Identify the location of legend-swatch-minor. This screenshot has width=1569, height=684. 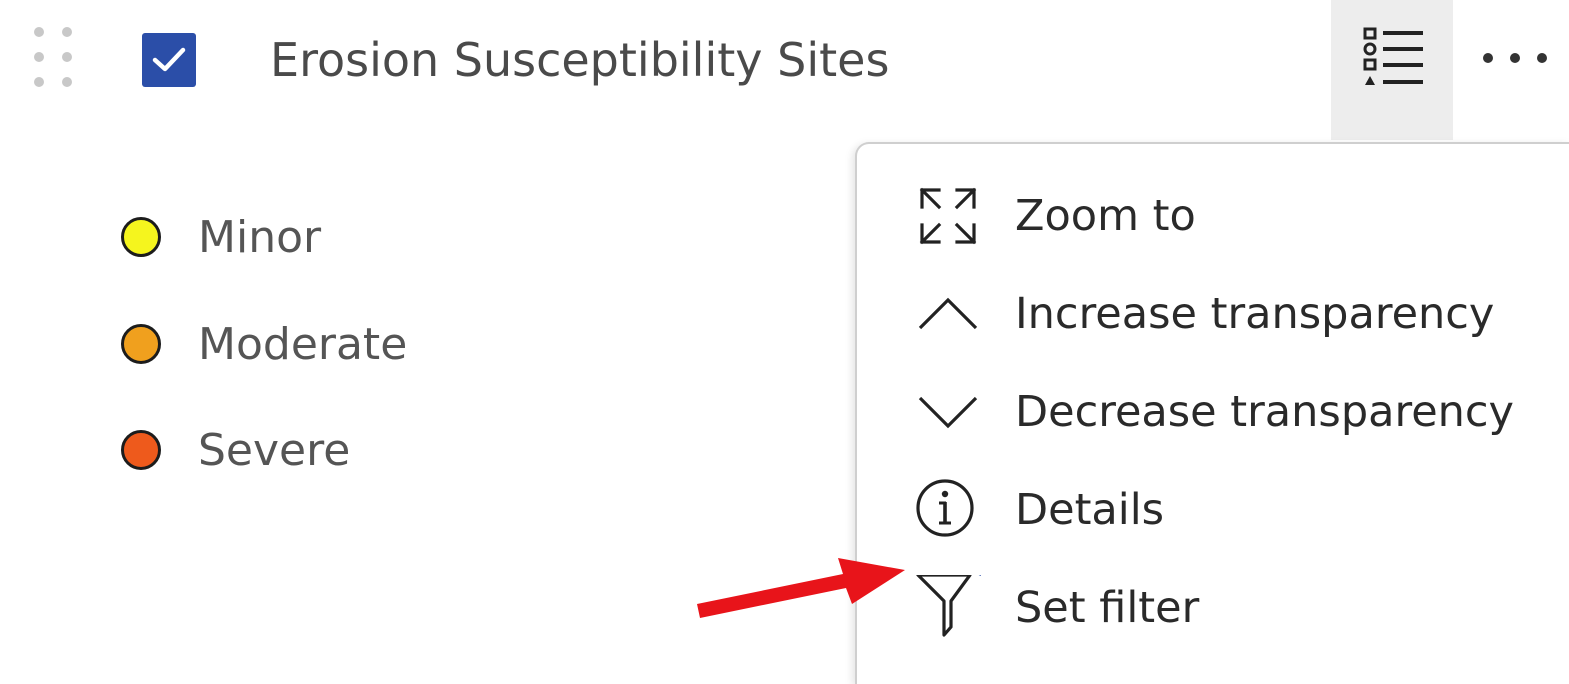
(141, 237).